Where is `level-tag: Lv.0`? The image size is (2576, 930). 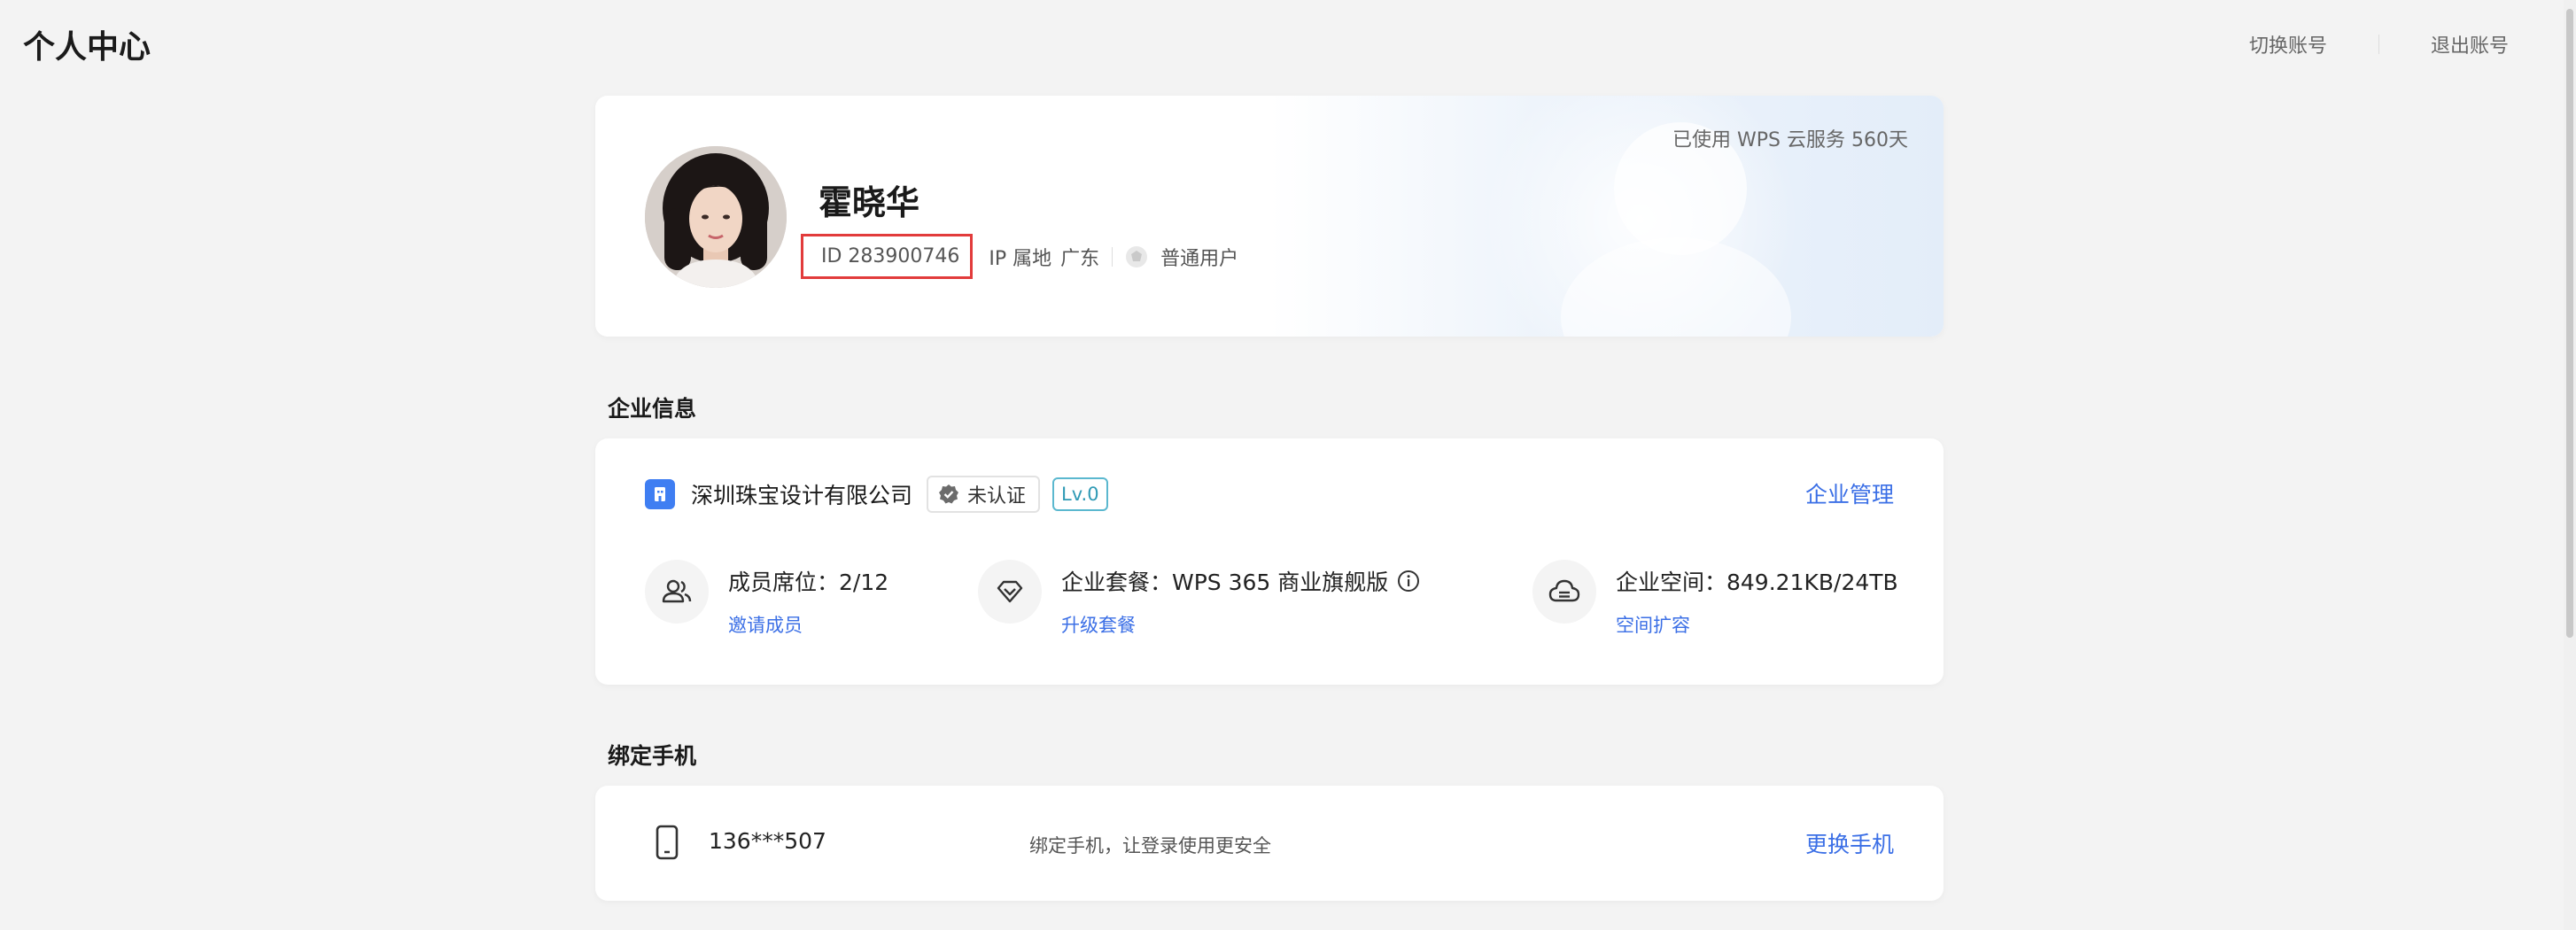 level-tag: Lv.0 is located at coordinates (1080, 494).